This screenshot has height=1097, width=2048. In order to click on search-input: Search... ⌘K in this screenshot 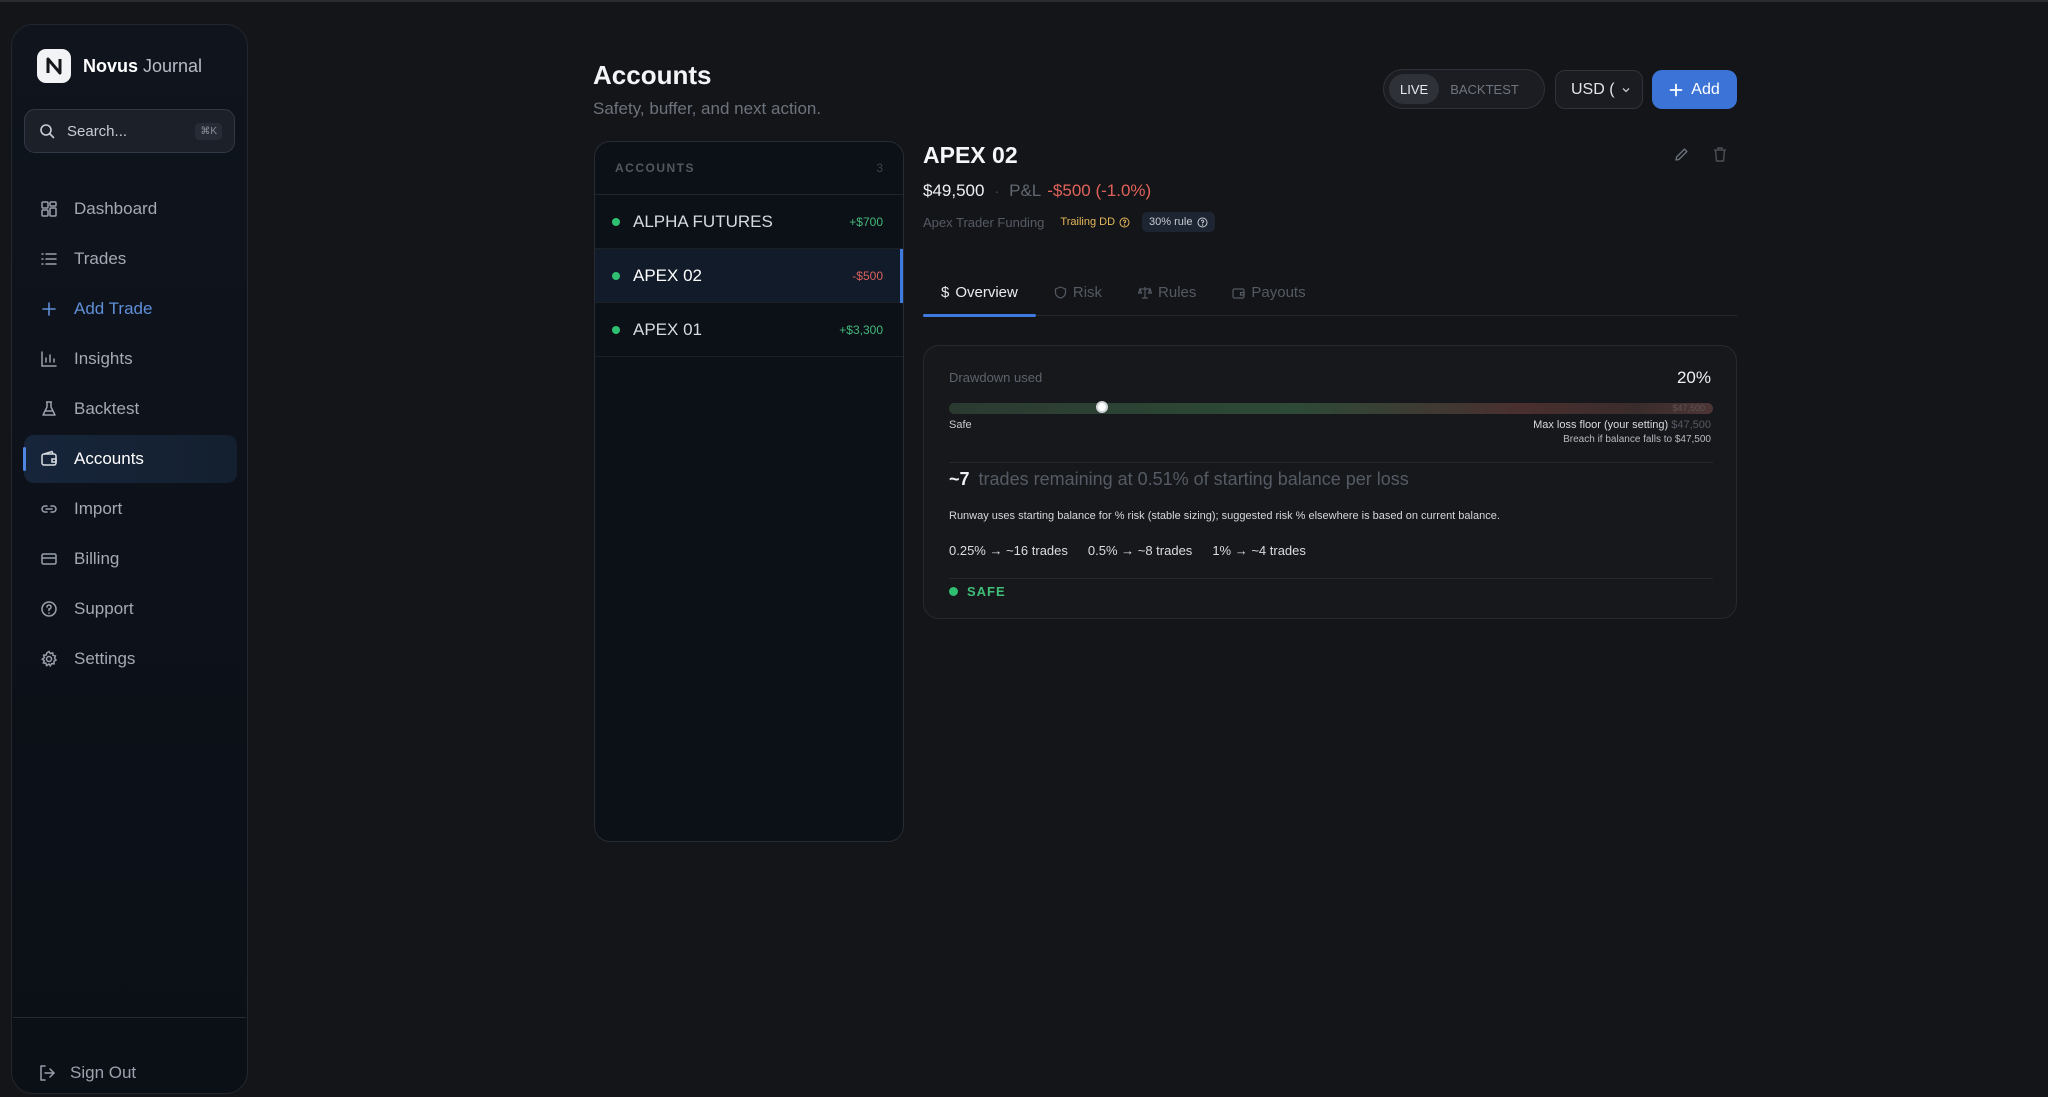, I will do `click(129, 131)`.